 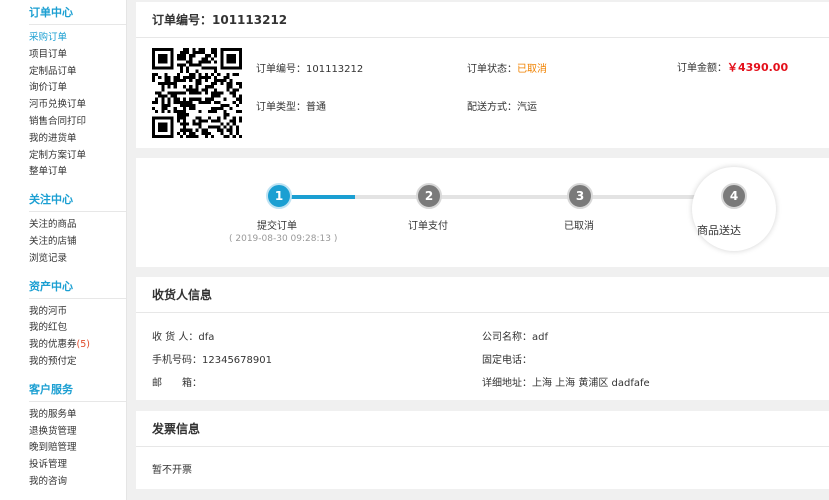 What do you see at coordinates (579, 226) in the screenshot?
I see `step-3-label: 已取消` at bounding box center [579, 226].